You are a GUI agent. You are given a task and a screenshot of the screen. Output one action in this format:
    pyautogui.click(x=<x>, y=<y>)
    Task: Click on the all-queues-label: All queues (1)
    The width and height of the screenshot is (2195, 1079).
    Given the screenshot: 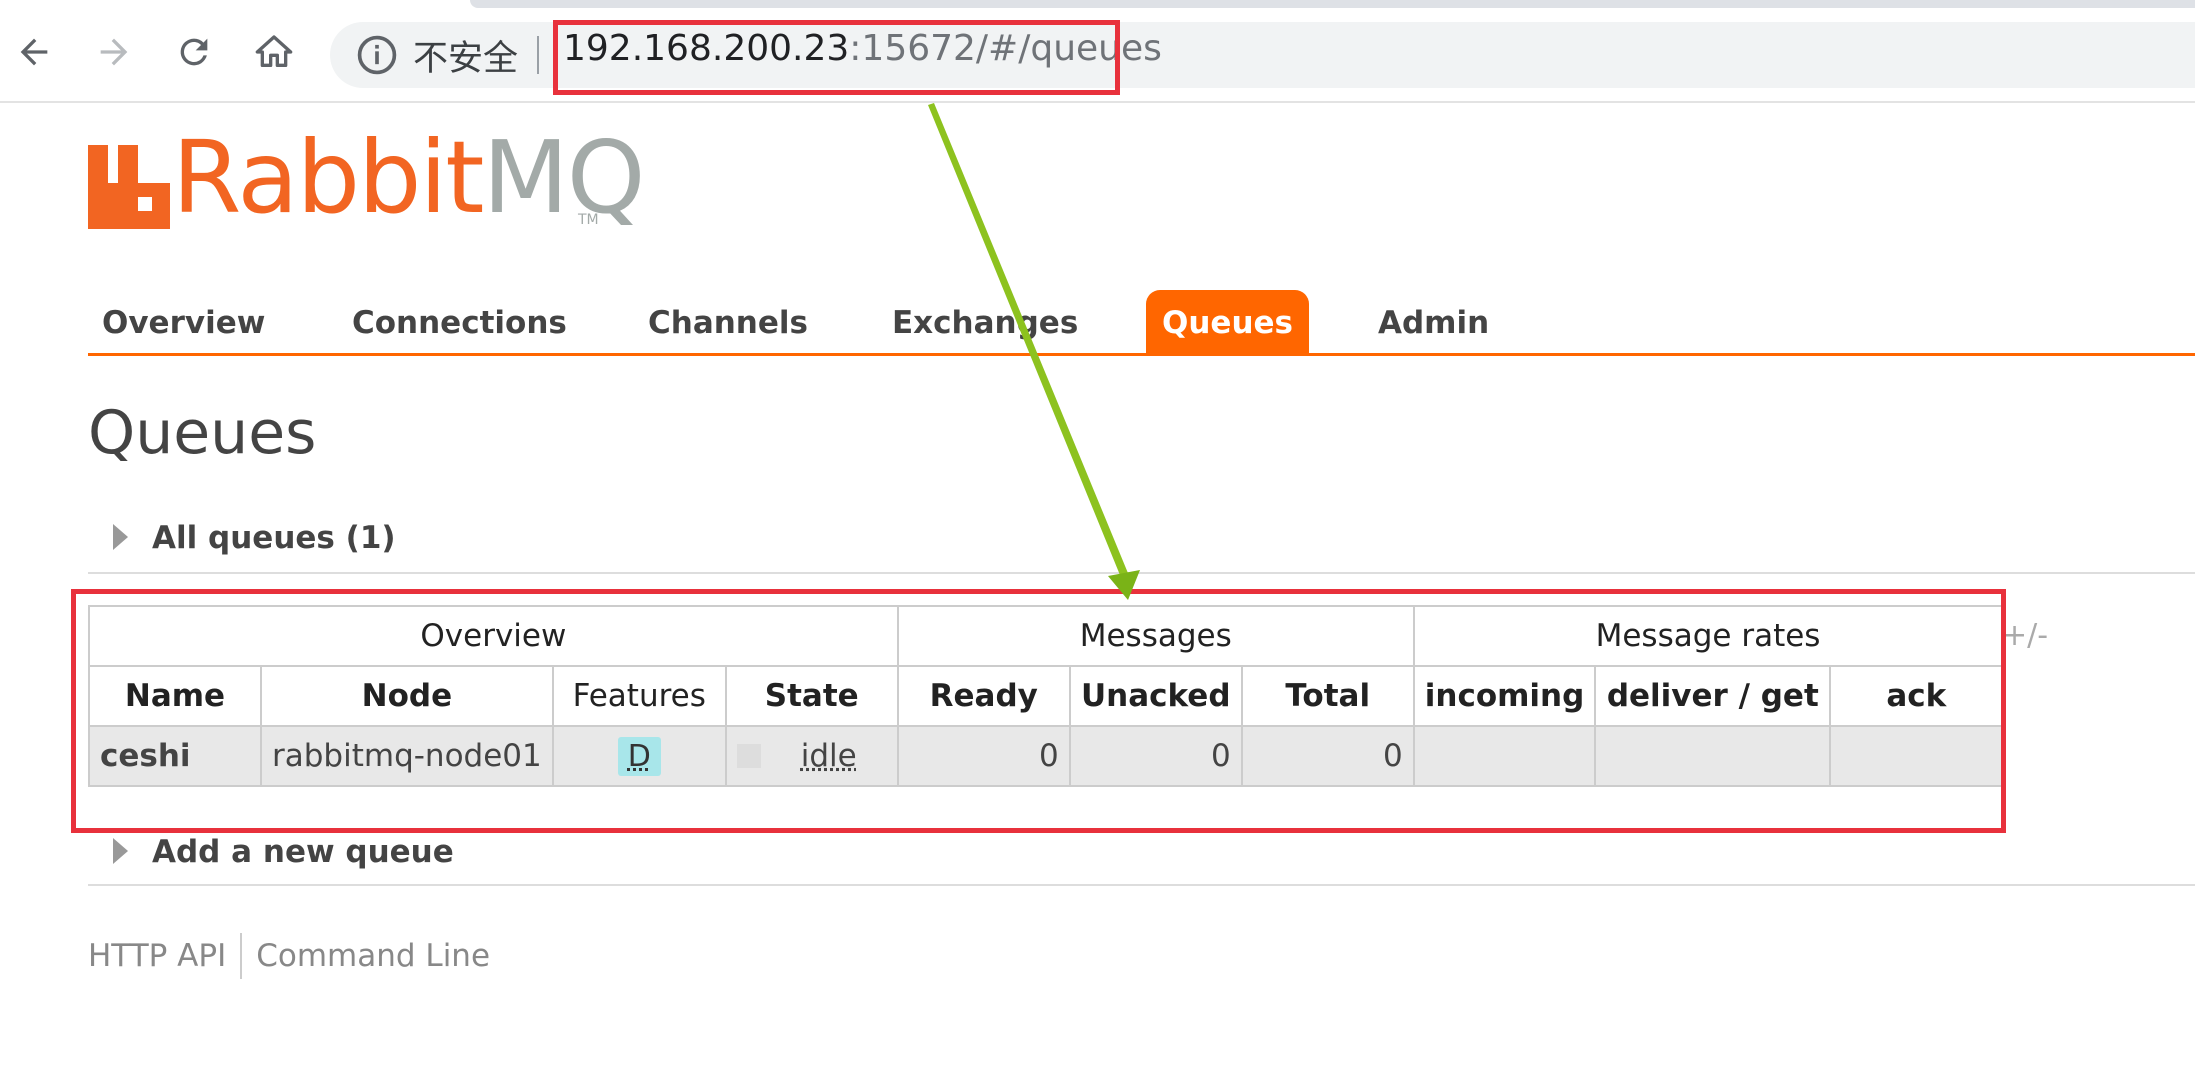 What is the action you would take?
    pyautogui.click(x=274, y=538)
    